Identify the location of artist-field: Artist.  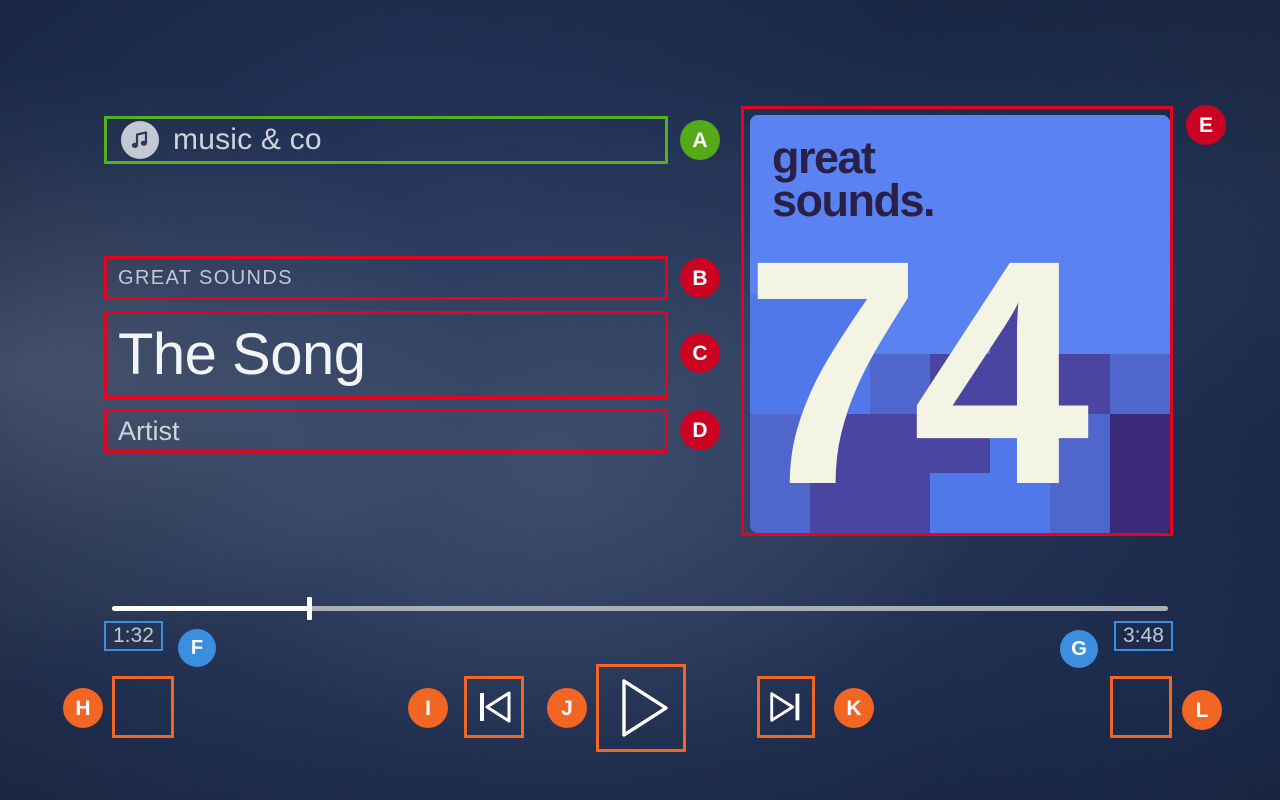
(386, 431).